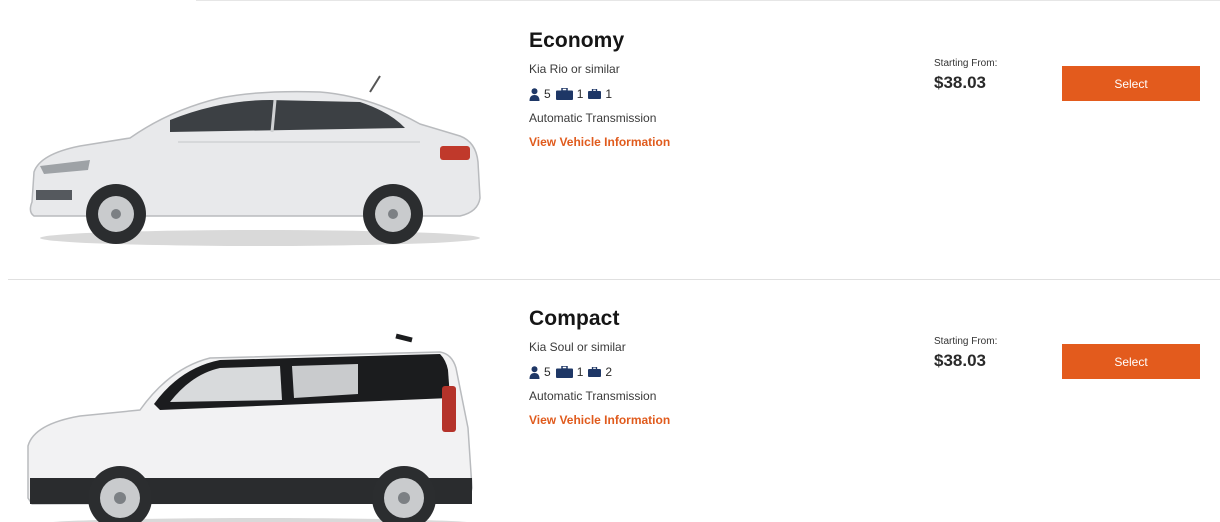 This screenshot has height=522, width=1220. Describe the element at coordinates (614, 279) in the screenshot. I see `card-divider` at that location.